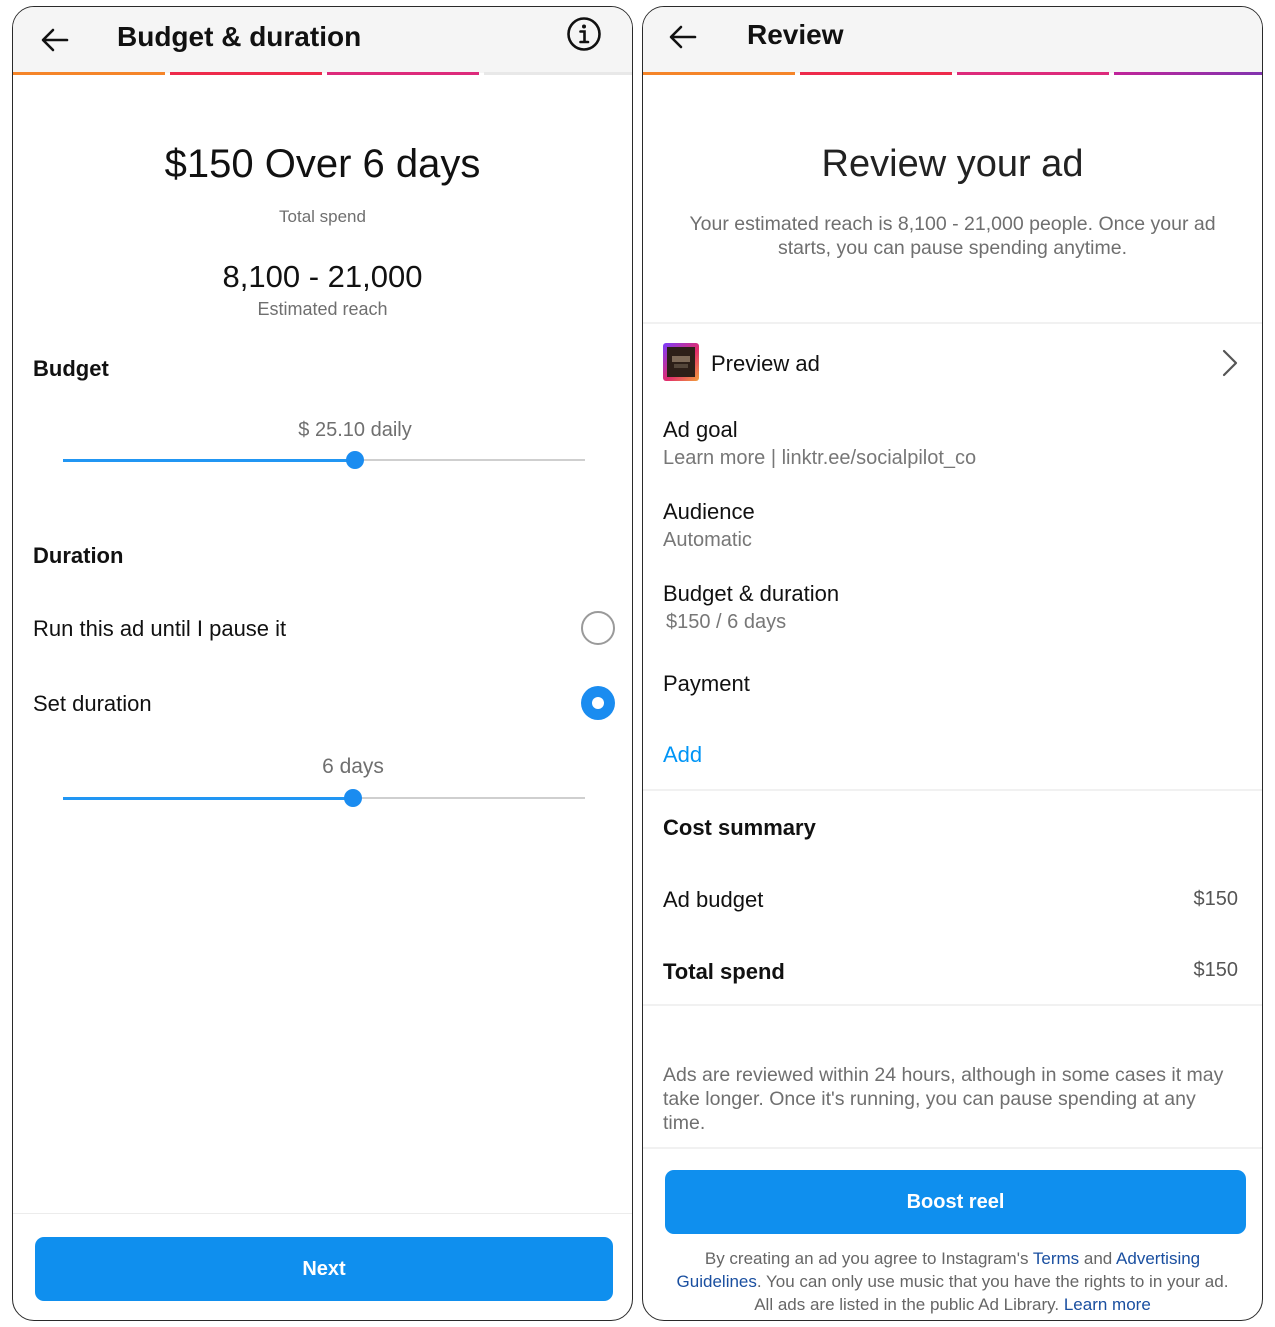 This screenshot has width=1275, height=1327. I want to click on ad-budget-label: Ad budget, so click(713, 899).